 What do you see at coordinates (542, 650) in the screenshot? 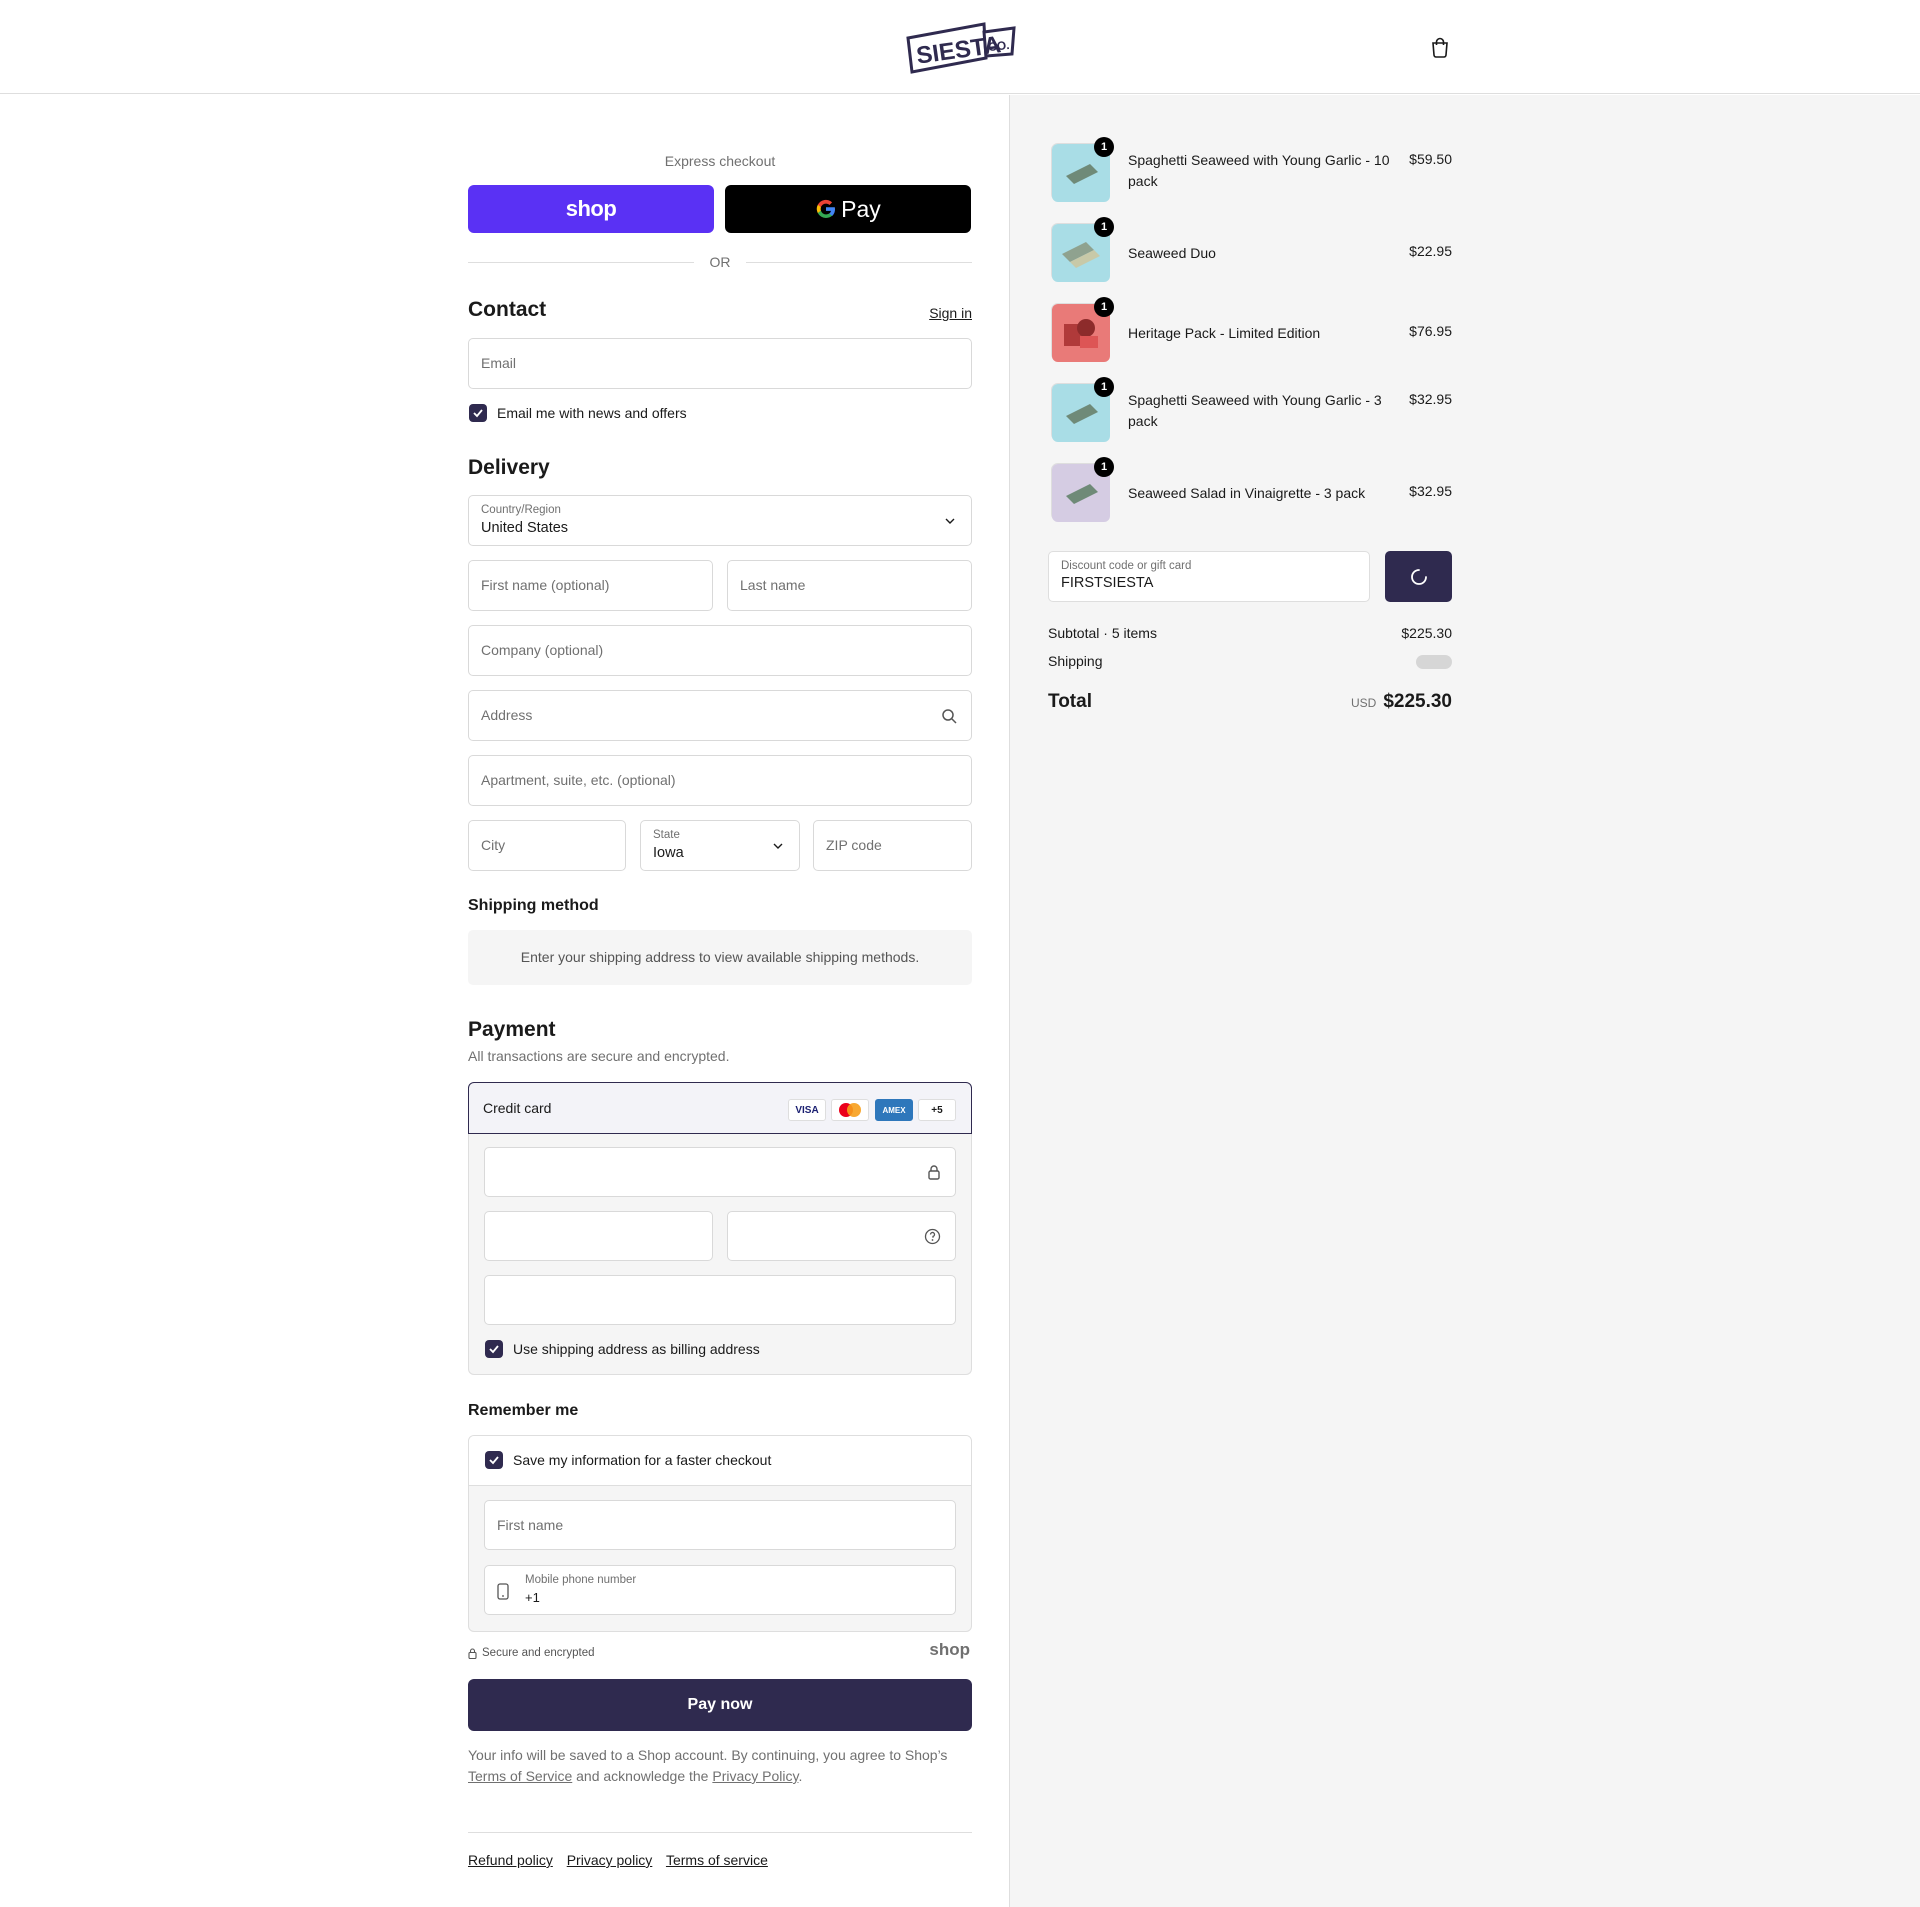
I see `company-placeholder: Company (optional)` at bounding box center [542, 650].